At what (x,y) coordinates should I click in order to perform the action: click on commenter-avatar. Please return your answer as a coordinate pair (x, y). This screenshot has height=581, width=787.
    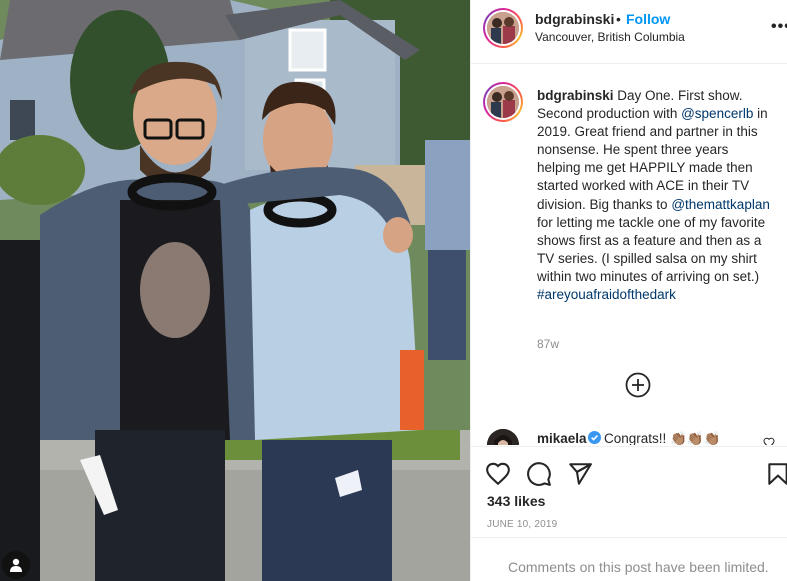
    Looking at the image, I should click on (503, 437).